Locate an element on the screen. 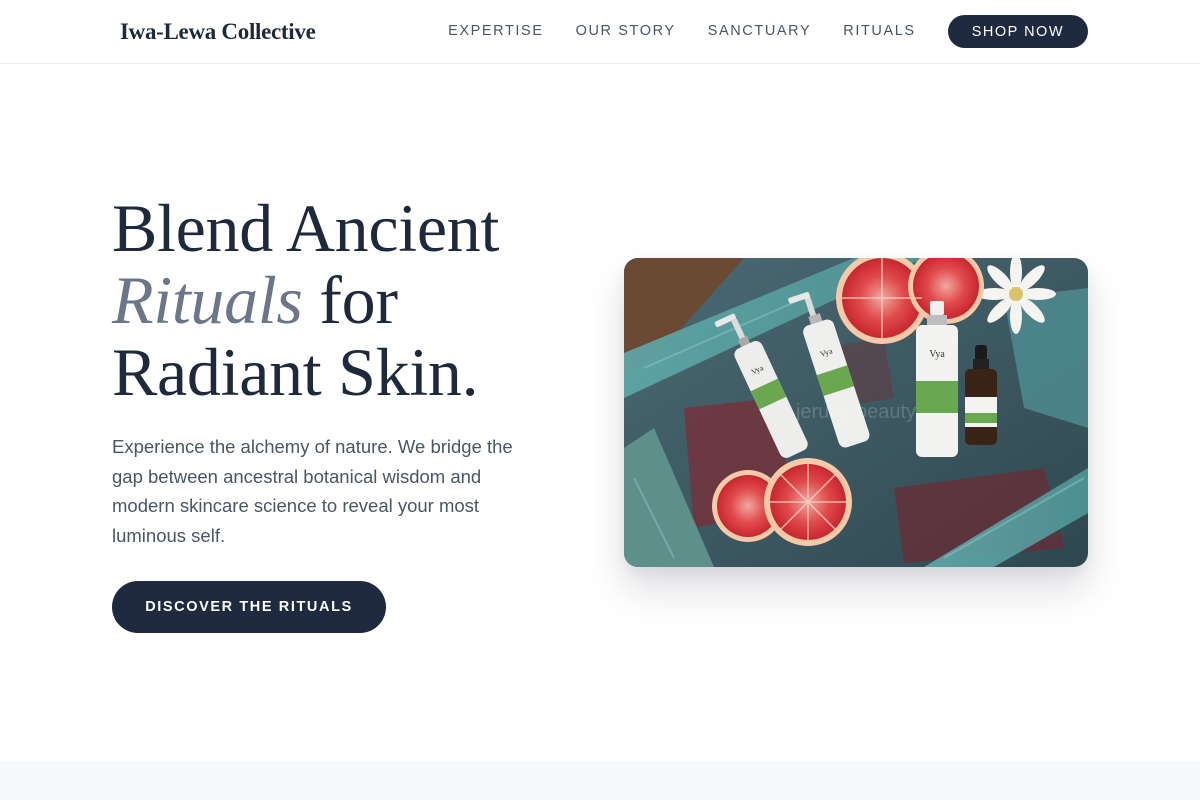 This screenshot has width=1200, height=800. nav-link-expertise: EXPERTISE is located at coordinates (496, 31).